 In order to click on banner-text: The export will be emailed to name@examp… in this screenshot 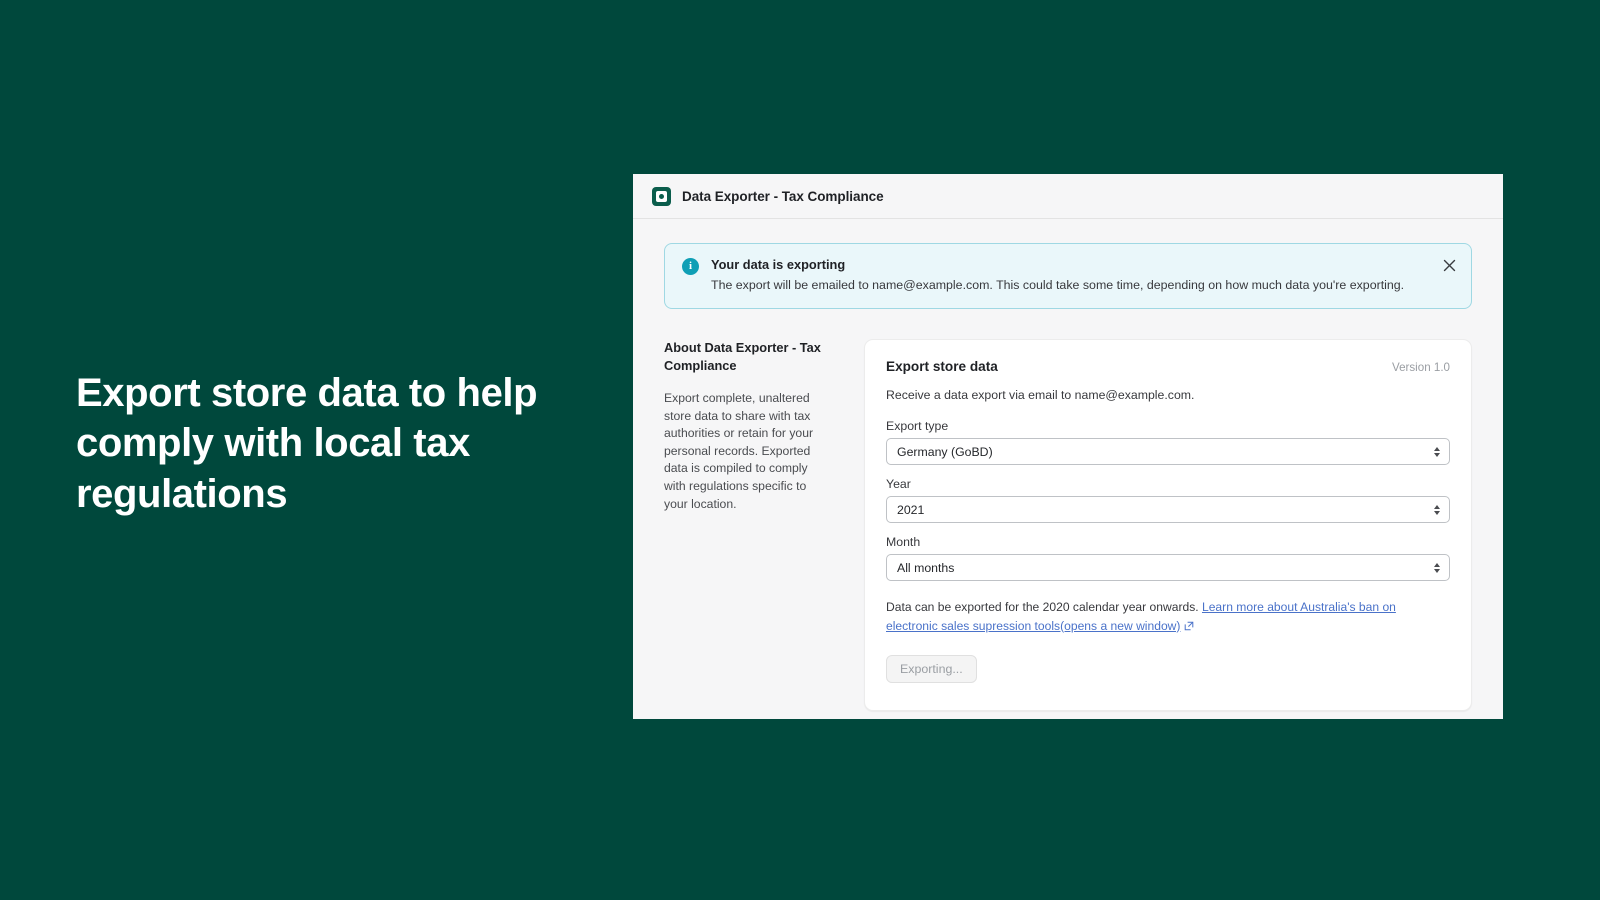, I will do `click(1058, 285)`.